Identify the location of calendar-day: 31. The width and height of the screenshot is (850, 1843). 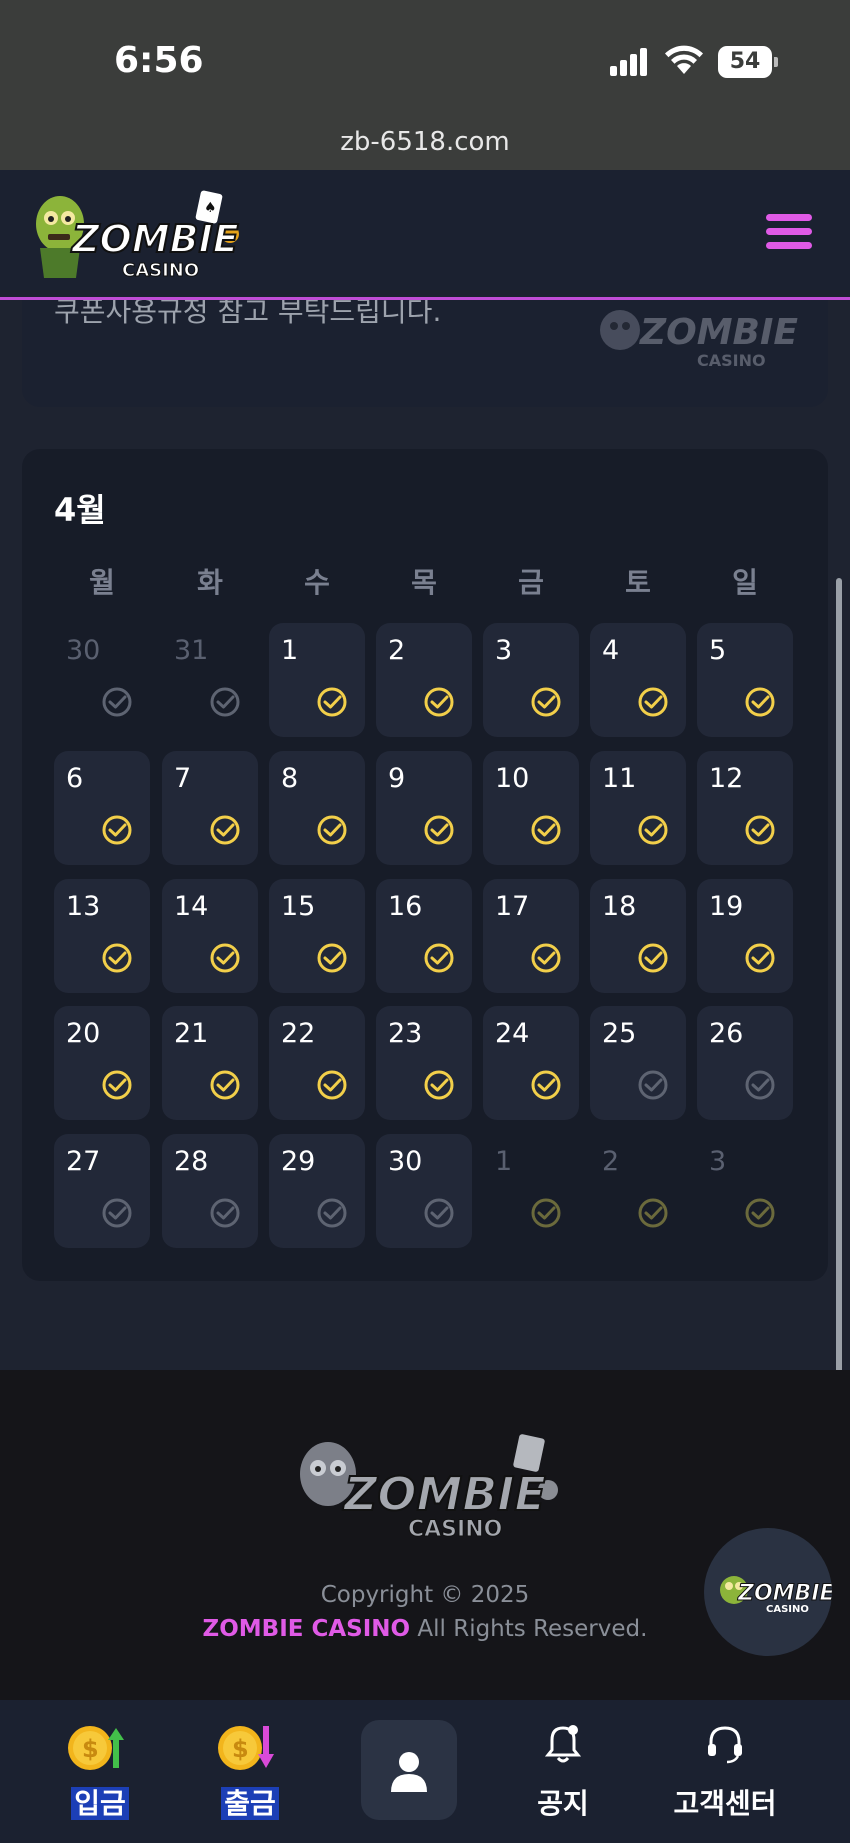
(210, 680).